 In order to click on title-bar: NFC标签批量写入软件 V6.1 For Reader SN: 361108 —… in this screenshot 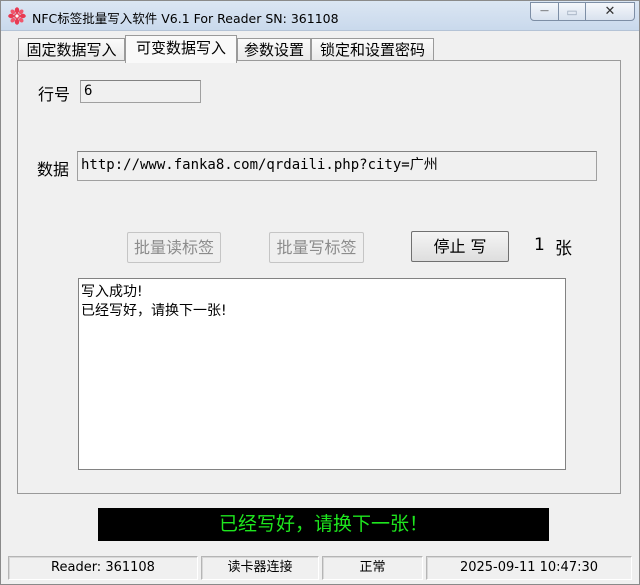, I will do `click(320, 16)`.